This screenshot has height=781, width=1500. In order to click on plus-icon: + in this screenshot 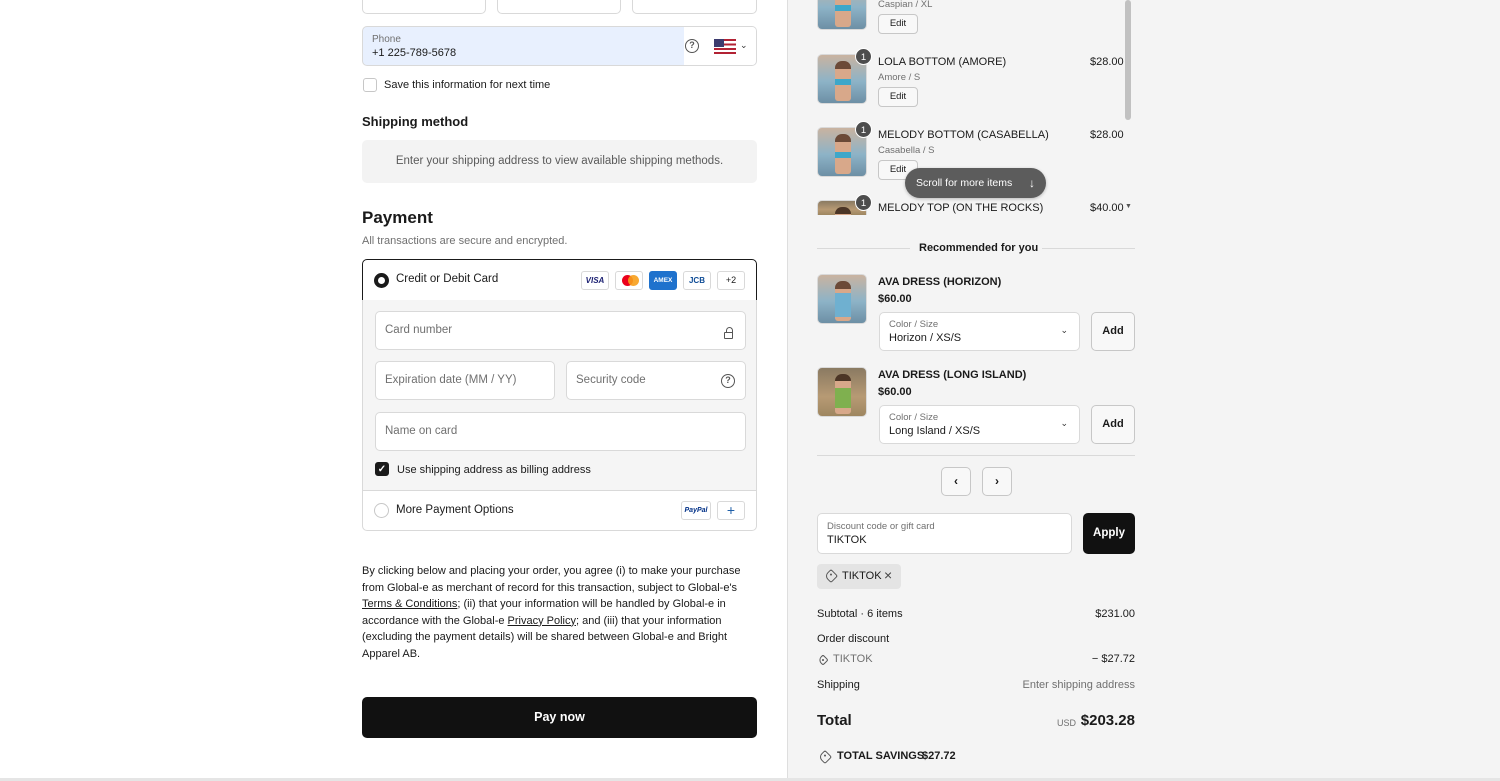, I will do `click(731, 510)`.